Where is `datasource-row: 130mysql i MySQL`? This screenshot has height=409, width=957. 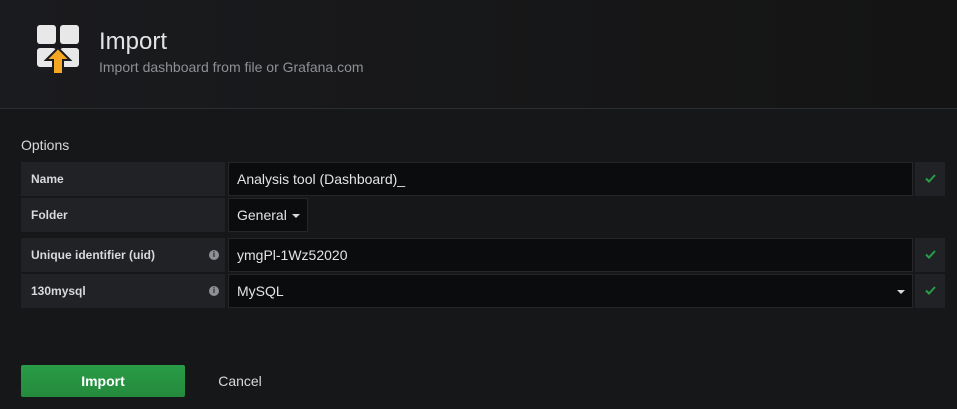
datasource-row: 130mysql i MySQL is located at coordinates (483, 291).